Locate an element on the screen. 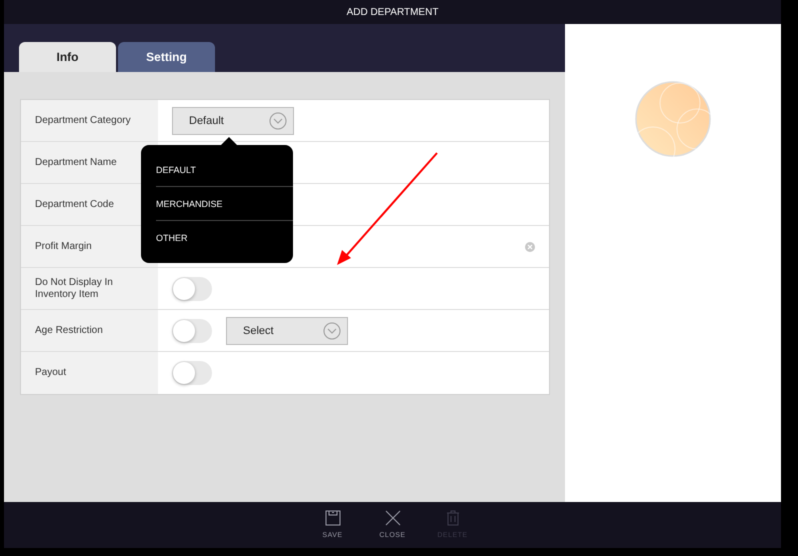  field-label: Age Restriction is located at coordinates (89, 330).